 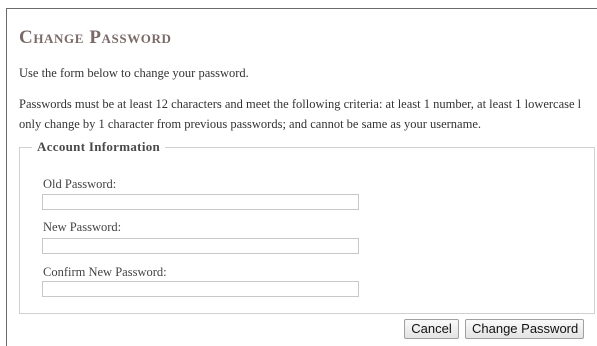 What do you see at coordinates (82, 227) in the screenshot?
I see `new-password-label: New Password:` at bounding box center [82, 227].